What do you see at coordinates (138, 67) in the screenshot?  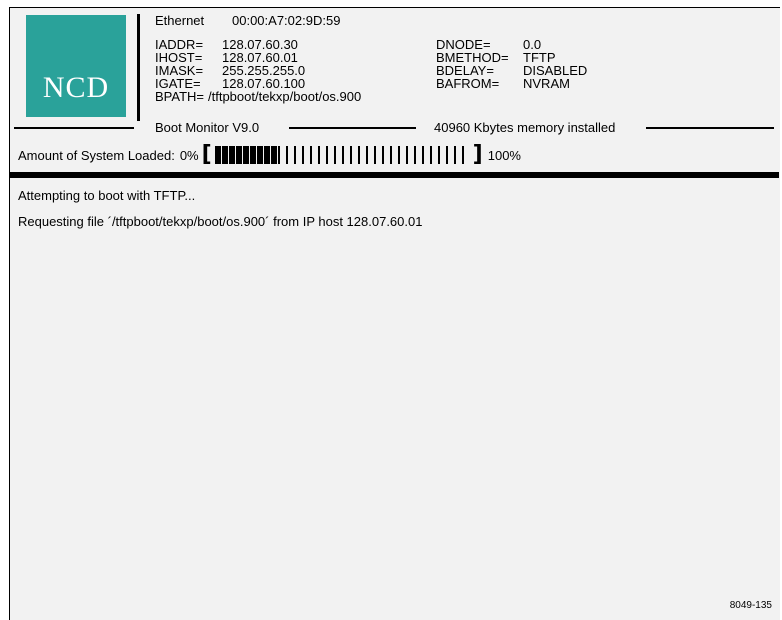 I see `header-divider` at bounding box center [138, 67].